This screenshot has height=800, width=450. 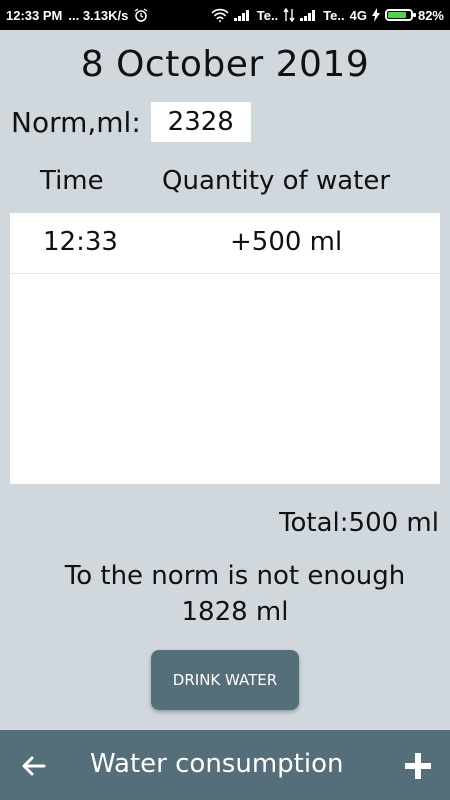 What do you see at coordinates (98, 15) in the screenshot?
I see `network-speed: ... 3.13K/s` at bounding box center [98, 15].